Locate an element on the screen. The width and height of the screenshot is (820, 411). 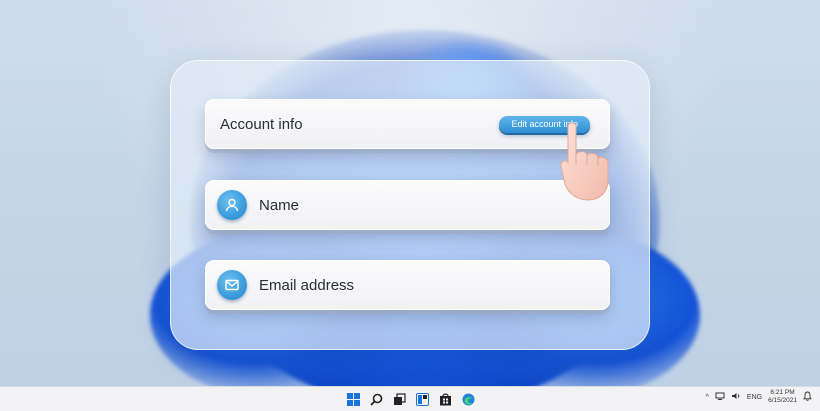
edge-browser-icon is located at coordinates (468, 399).